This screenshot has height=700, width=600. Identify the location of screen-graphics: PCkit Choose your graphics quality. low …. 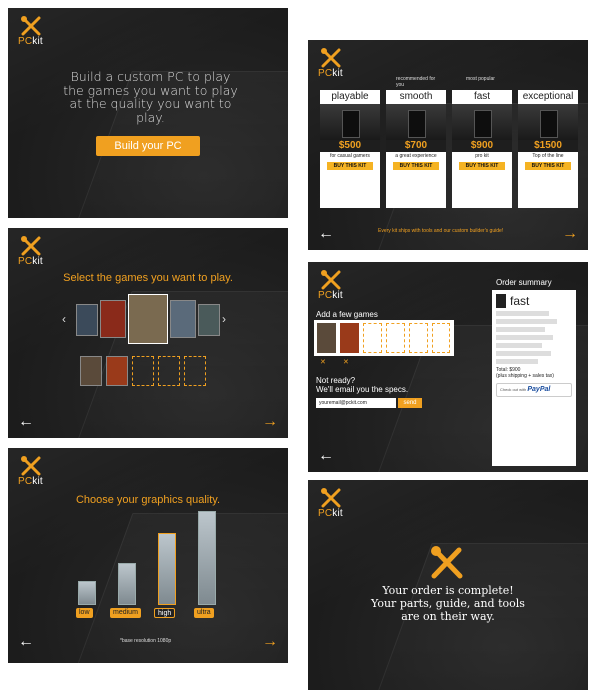
(148, 555).